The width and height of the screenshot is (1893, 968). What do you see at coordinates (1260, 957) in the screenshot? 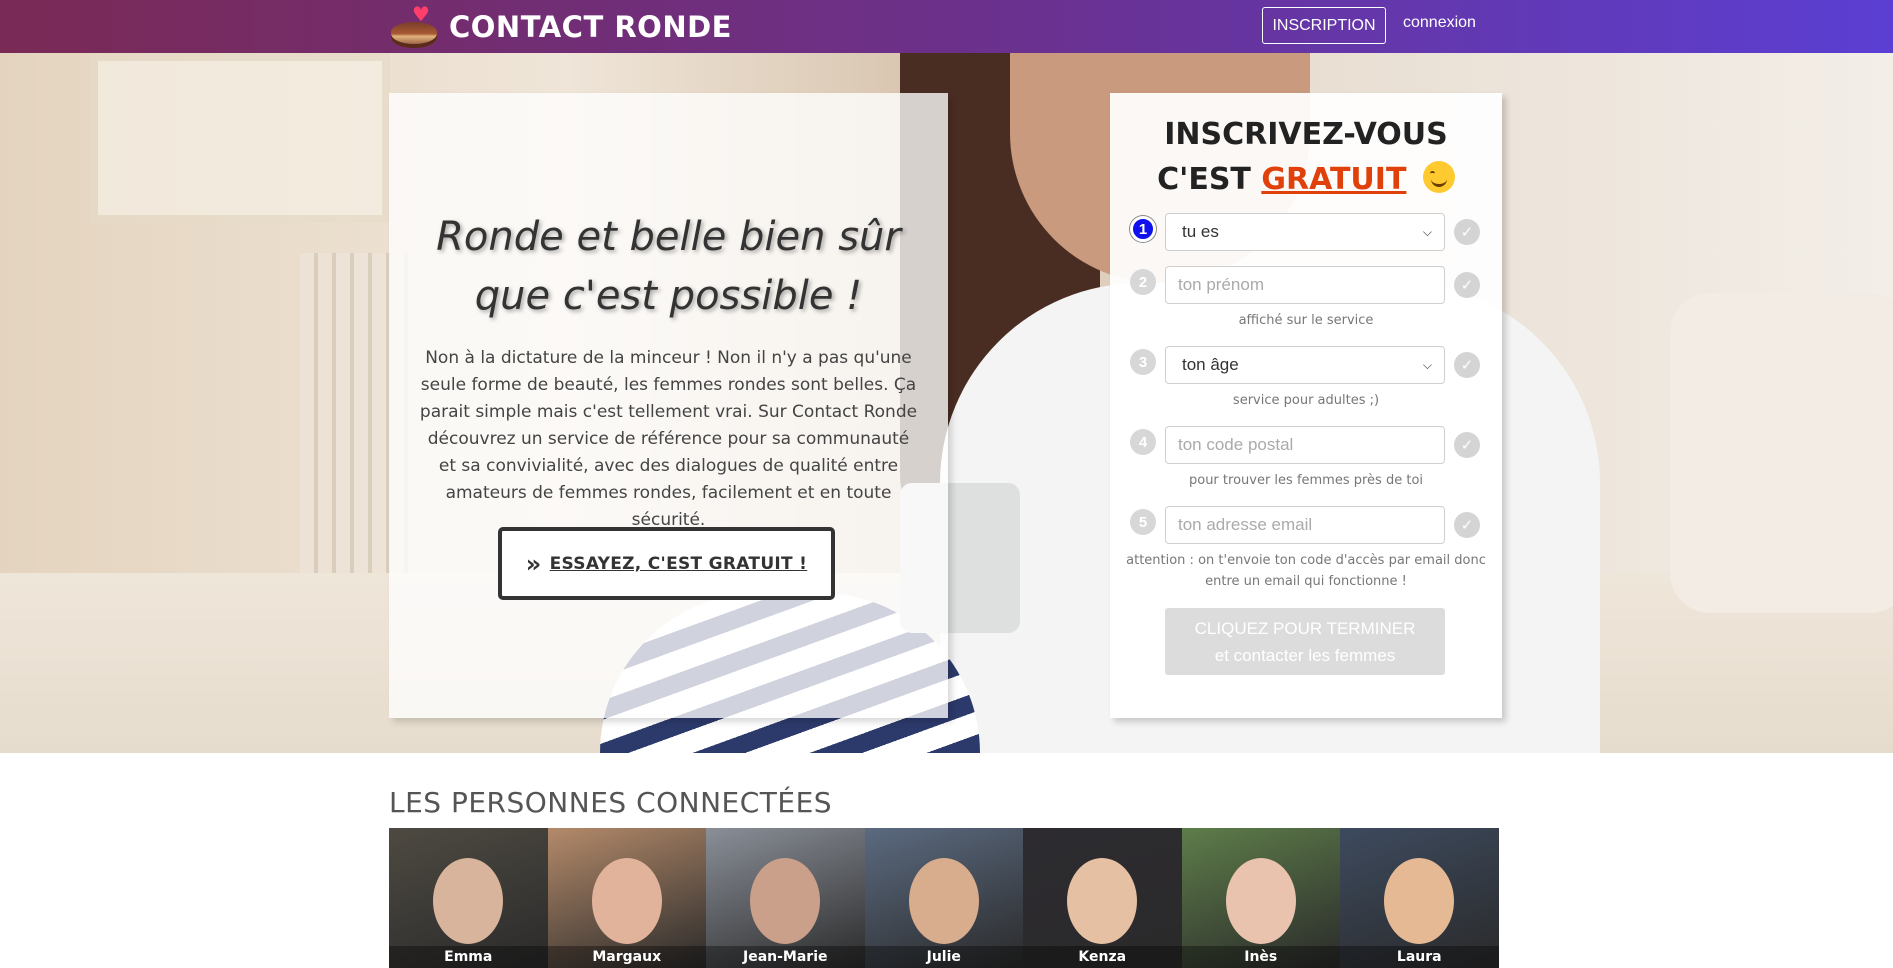
I see `profile-name: Inès` at bounding box center [1260, 957].